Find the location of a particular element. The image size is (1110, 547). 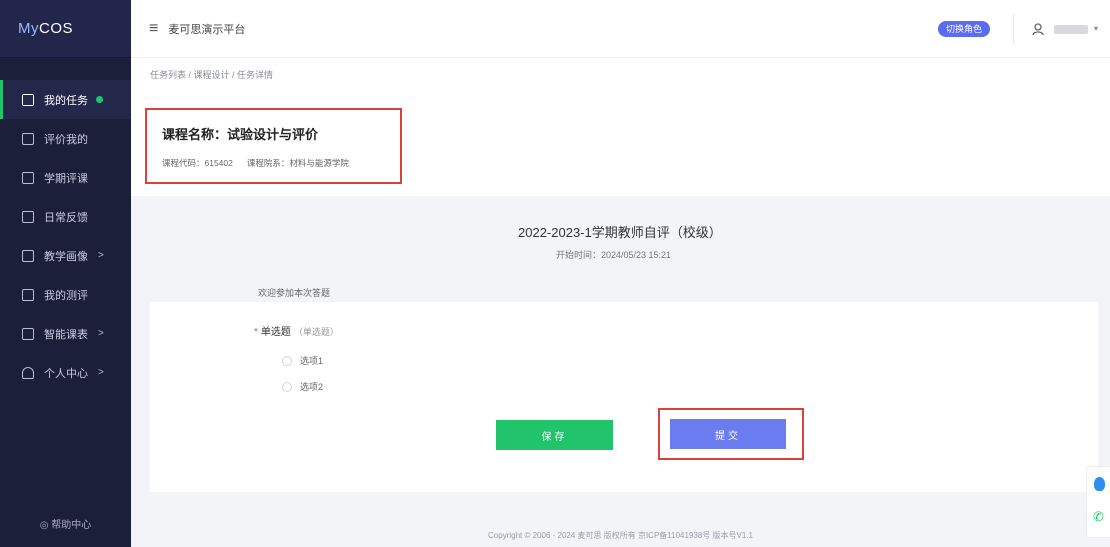

review-icon is located at coordinates (28, 177).